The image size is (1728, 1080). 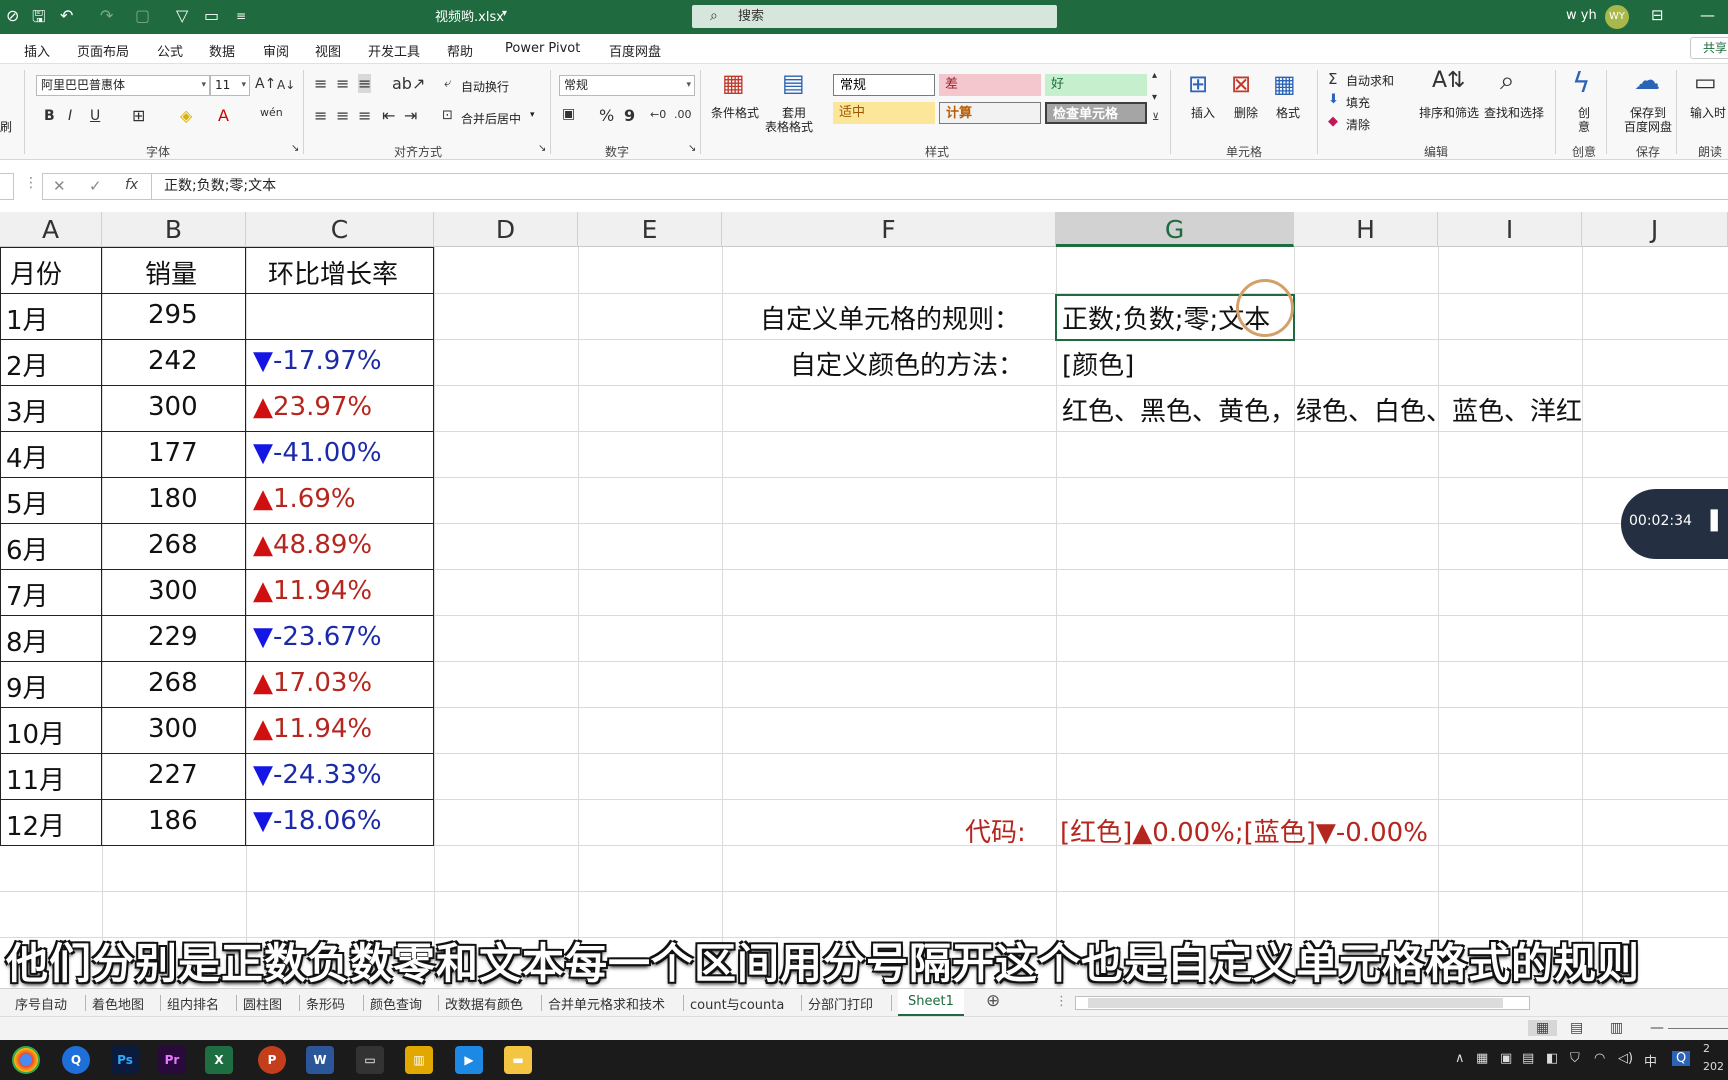 What do you see at coordinates (735, 112) in the screenshot?
I see `conditional-format-button: 条件格式` at bounding box center [735, 112].